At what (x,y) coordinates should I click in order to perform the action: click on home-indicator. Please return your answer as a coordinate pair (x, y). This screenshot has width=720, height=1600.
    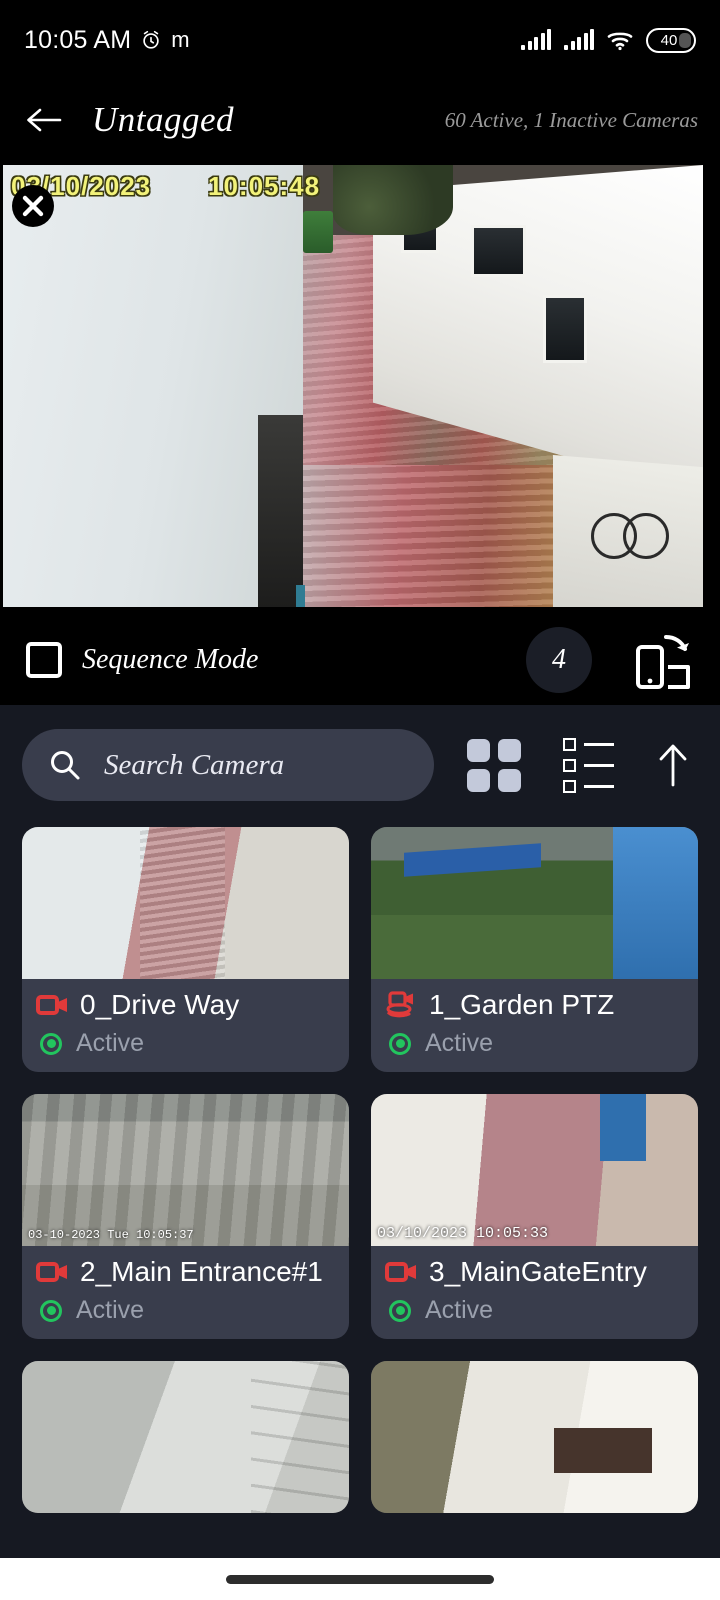
    Looking at the image, I should click on (360, 1579).